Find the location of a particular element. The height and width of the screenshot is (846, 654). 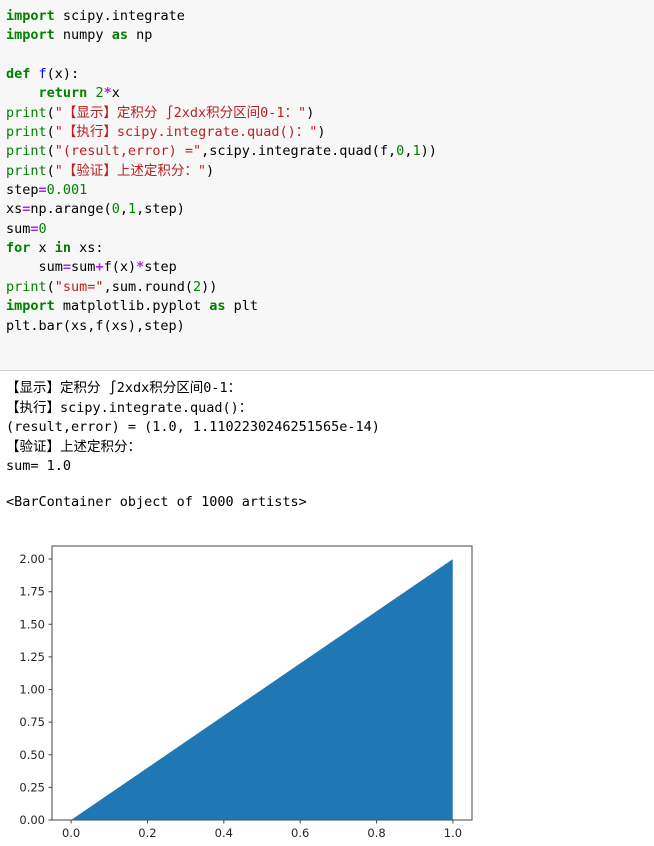

code-token: def is located at coordinates (18, 74).